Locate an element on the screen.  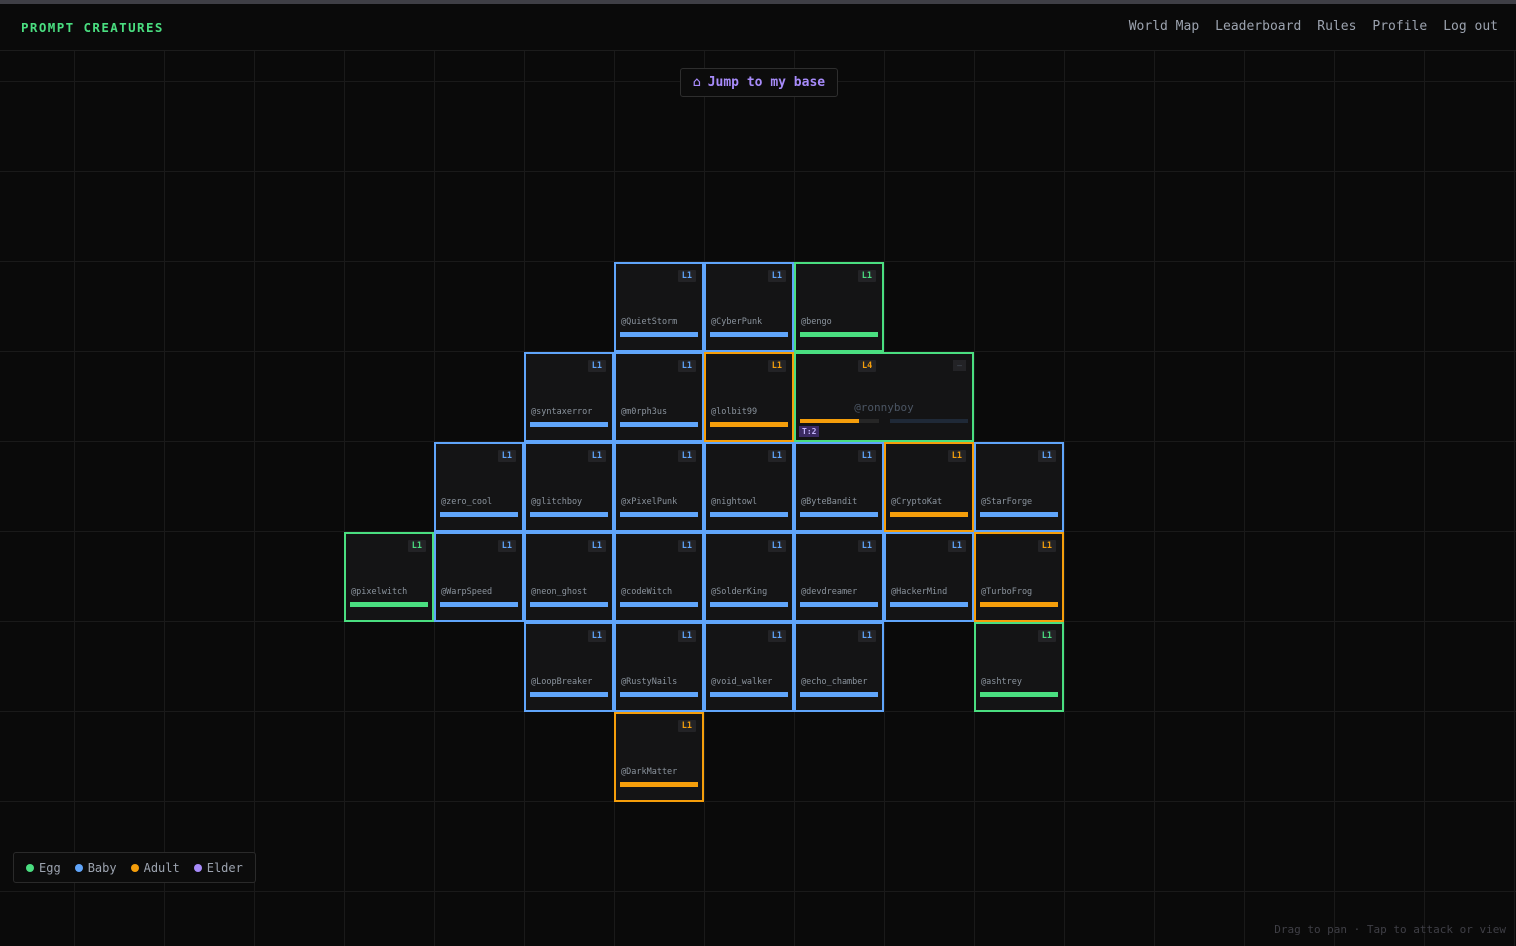
plot-tile: L1 @pixelwitch is located at coordinates (389, 577).